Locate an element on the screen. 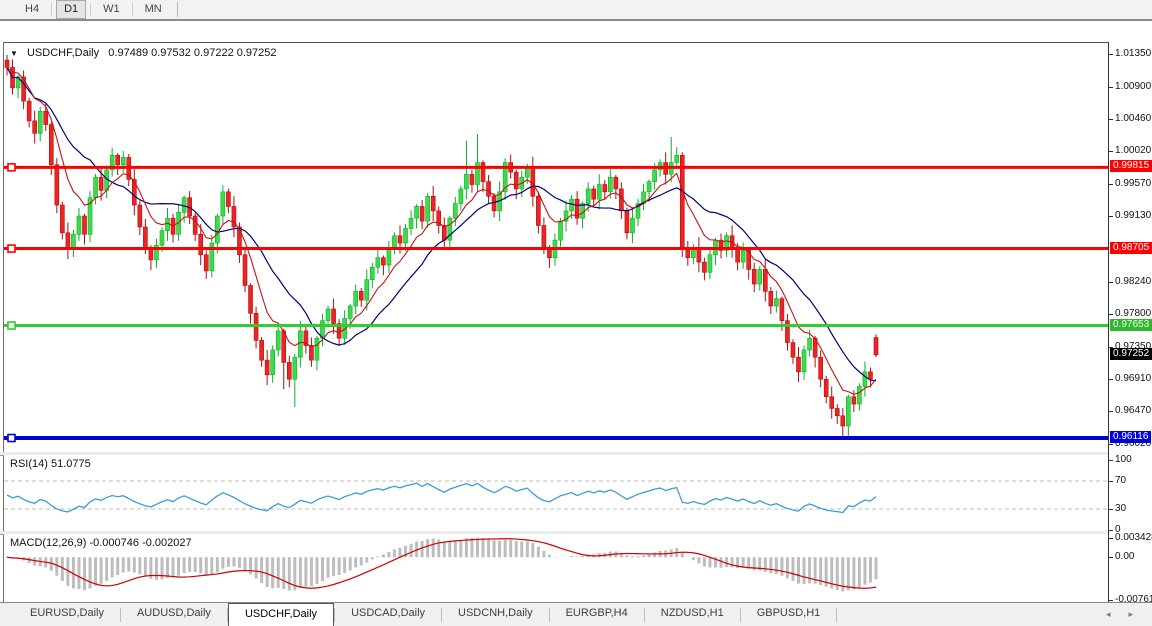  chart-tab-gbpusd: GBPUSD,H1 is located at coordinates (789, 614).